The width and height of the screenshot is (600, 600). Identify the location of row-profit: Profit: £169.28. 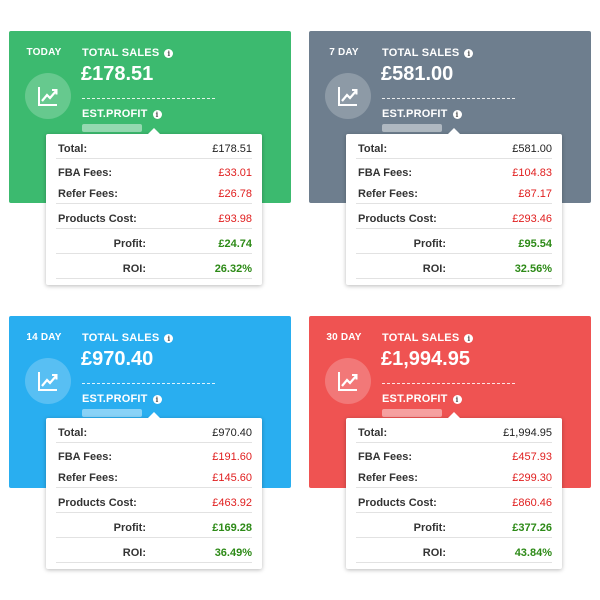
(154, 528).